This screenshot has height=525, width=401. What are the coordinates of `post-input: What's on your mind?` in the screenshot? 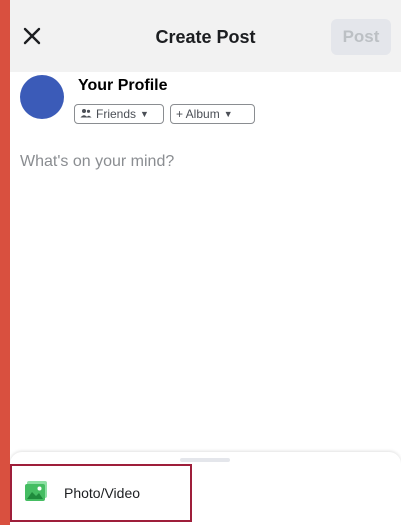 It's located at (97, 162).